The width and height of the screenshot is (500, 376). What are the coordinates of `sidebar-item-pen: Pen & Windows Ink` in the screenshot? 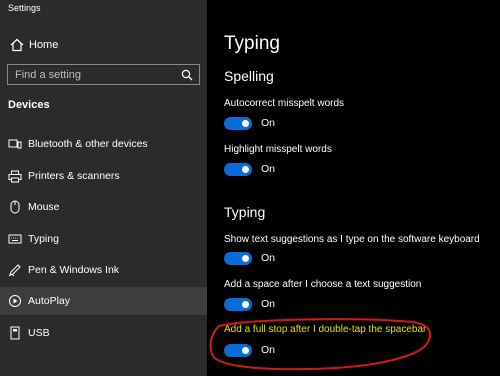 It's located at (103, 270).